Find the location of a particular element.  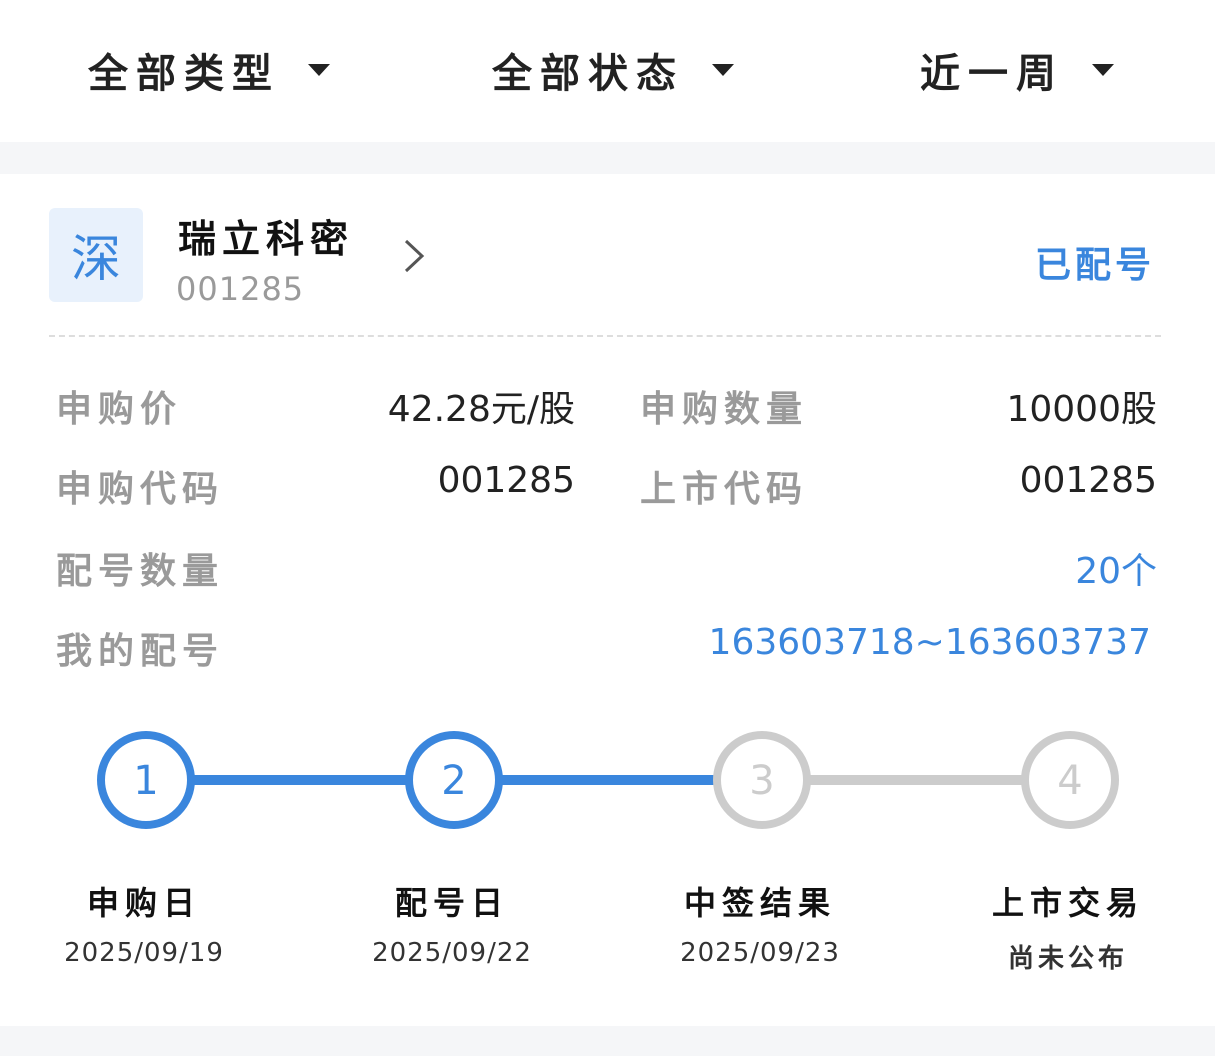

step-node-3: 3 is located at coordinates (762, 780).